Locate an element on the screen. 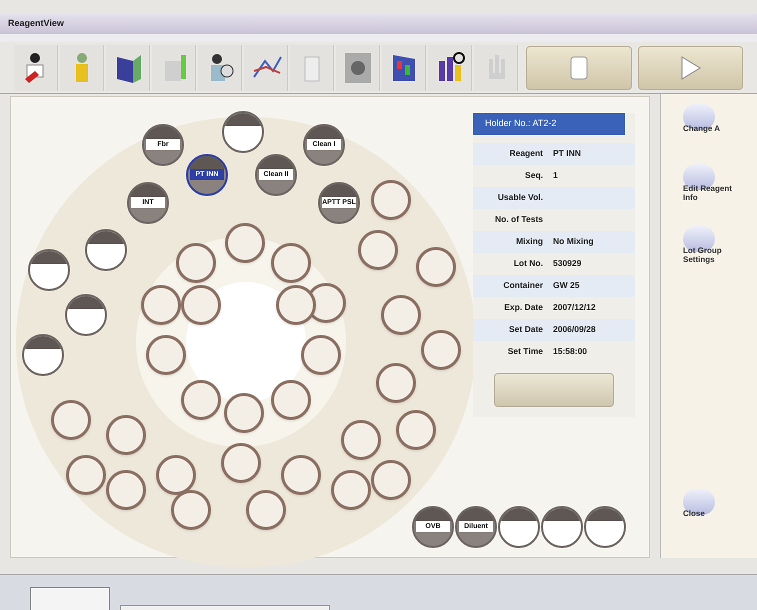 The width and height of the screenshot is (757, 610). side-button: Edit Reagent Info is located at coordinates (713, 183).